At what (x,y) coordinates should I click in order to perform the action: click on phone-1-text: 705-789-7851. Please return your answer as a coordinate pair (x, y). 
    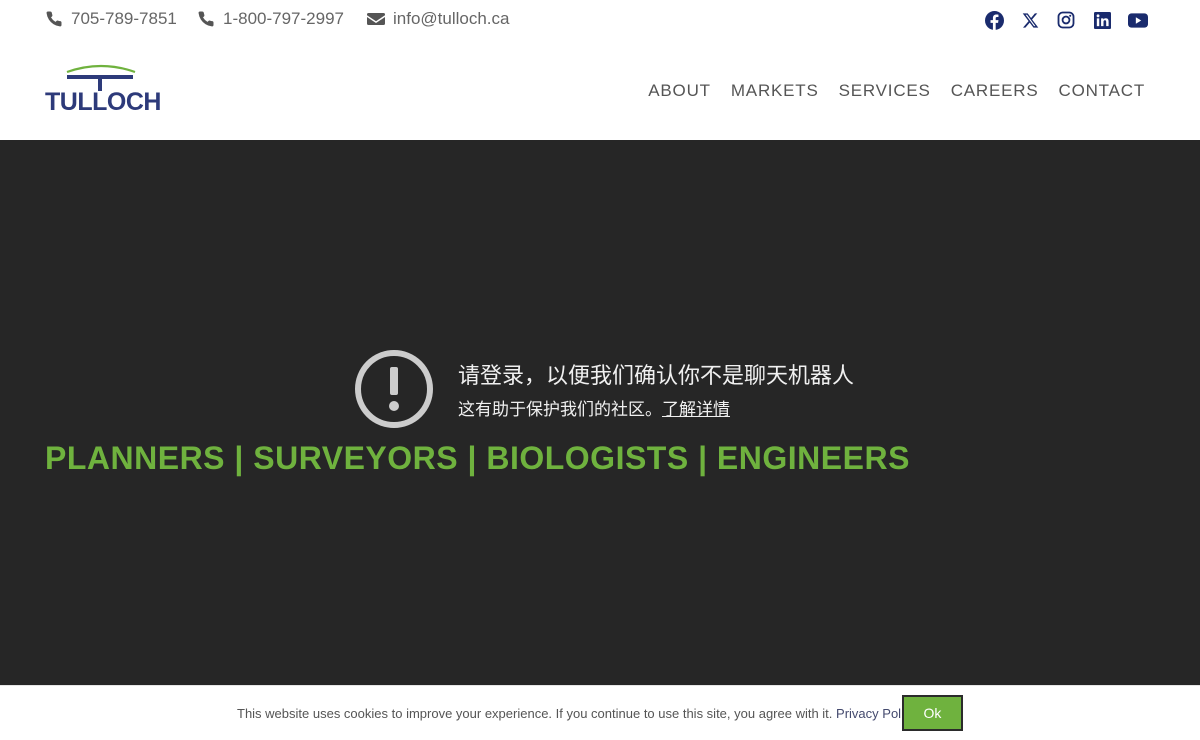
    Looking at the image, I should click on (124, 19).